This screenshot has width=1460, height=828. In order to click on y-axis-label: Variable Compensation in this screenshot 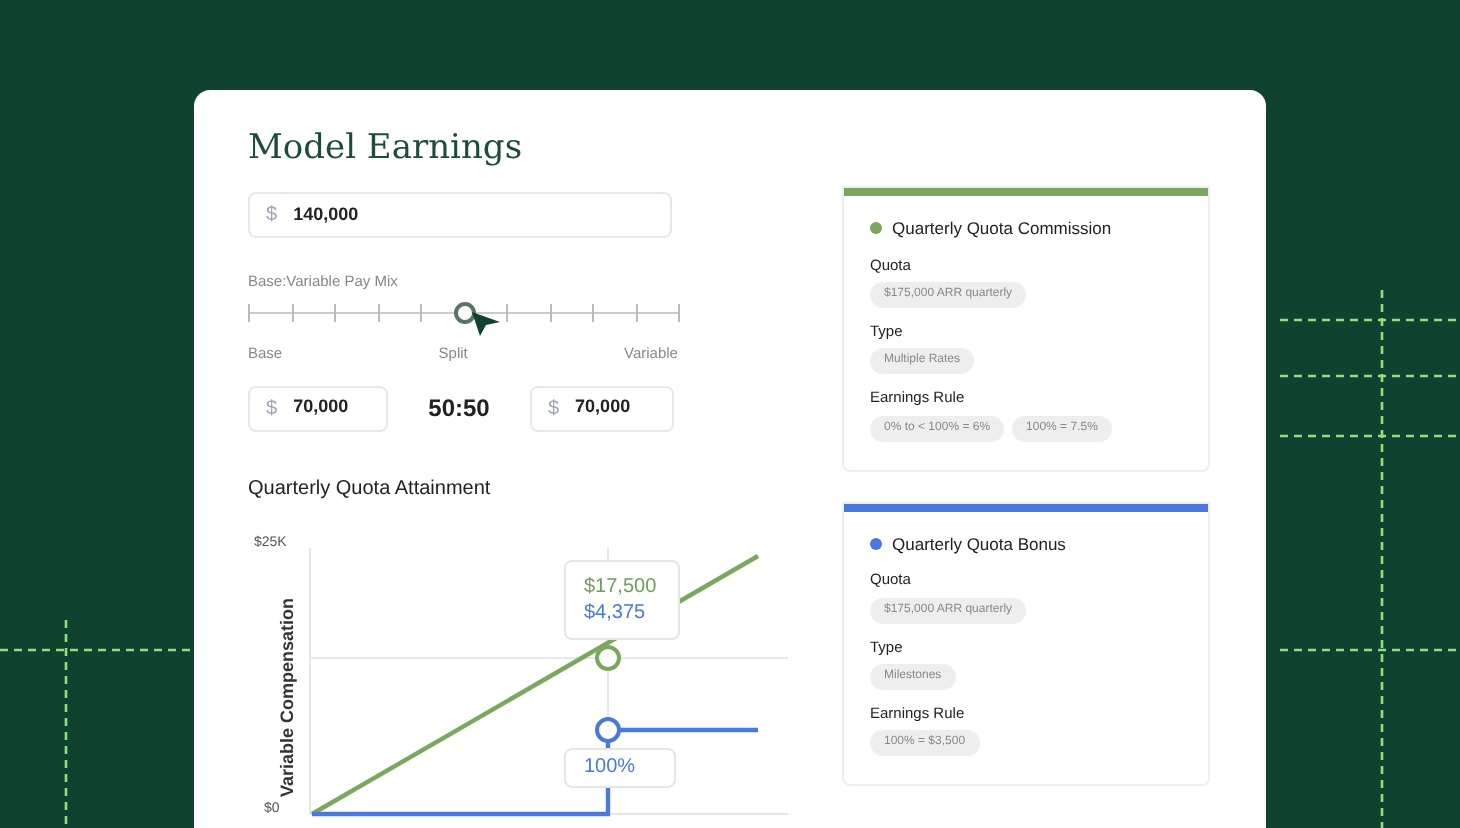, I will do `click(286, 697)`.